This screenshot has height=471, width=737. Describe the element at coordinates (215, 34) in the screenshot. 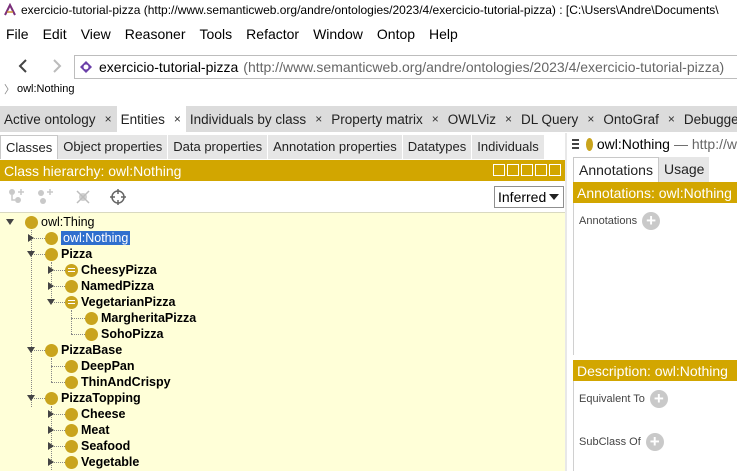

I see `menu-tools: Tools` at that location.